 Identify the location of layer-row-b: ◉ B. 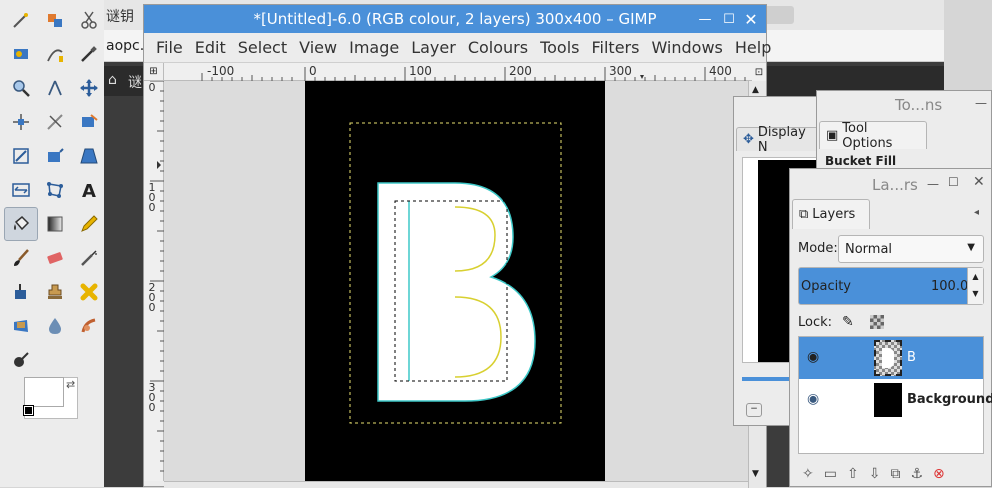
(891, 358).